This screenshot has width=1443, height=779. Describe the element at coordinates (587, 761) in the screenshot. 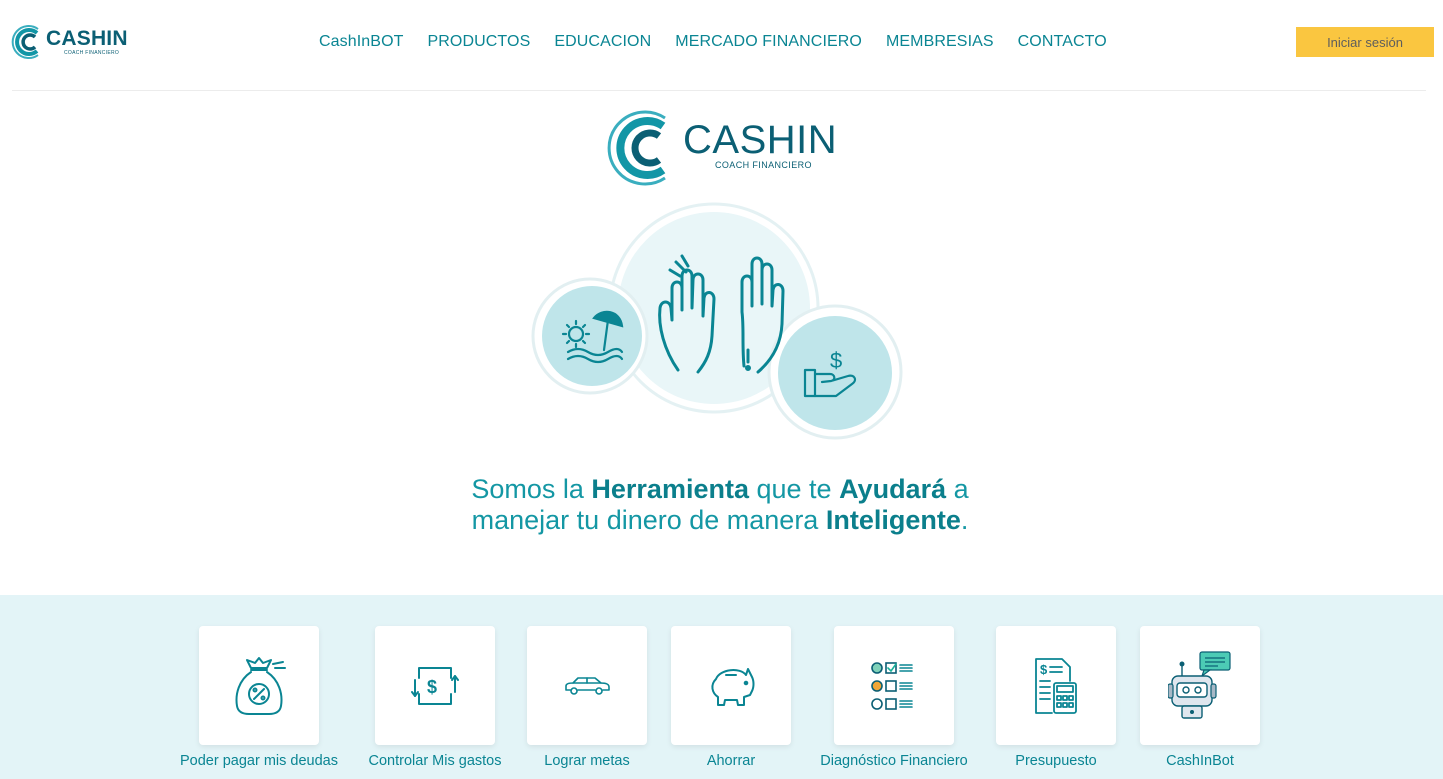

I see `category-label: Lograr metas` at that location.